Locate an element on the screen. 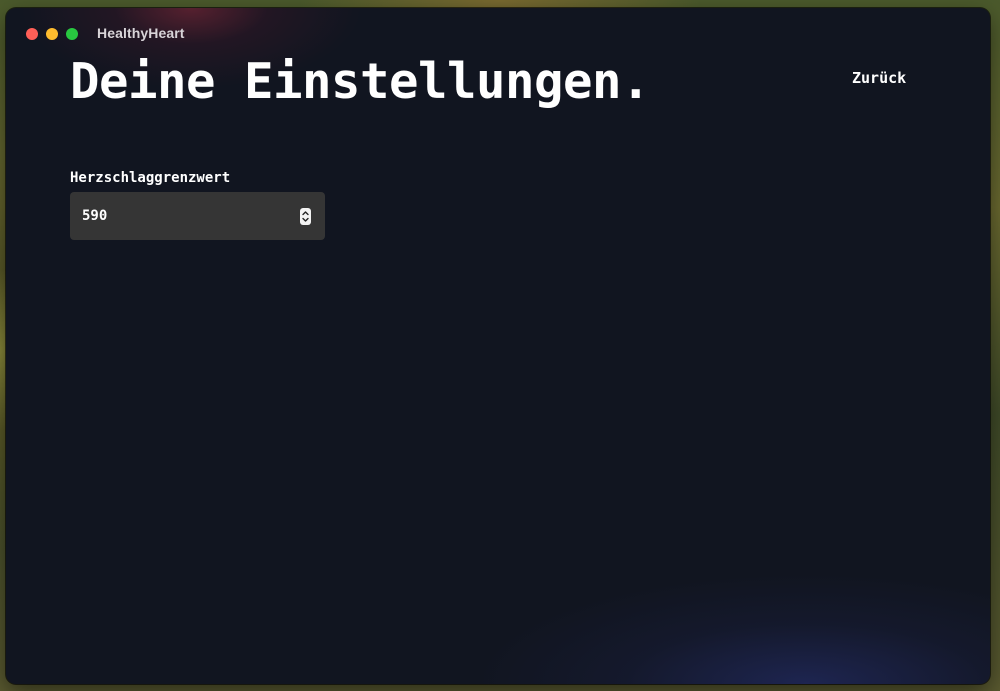  maximize-window-button is located at coordinates (72, 34).